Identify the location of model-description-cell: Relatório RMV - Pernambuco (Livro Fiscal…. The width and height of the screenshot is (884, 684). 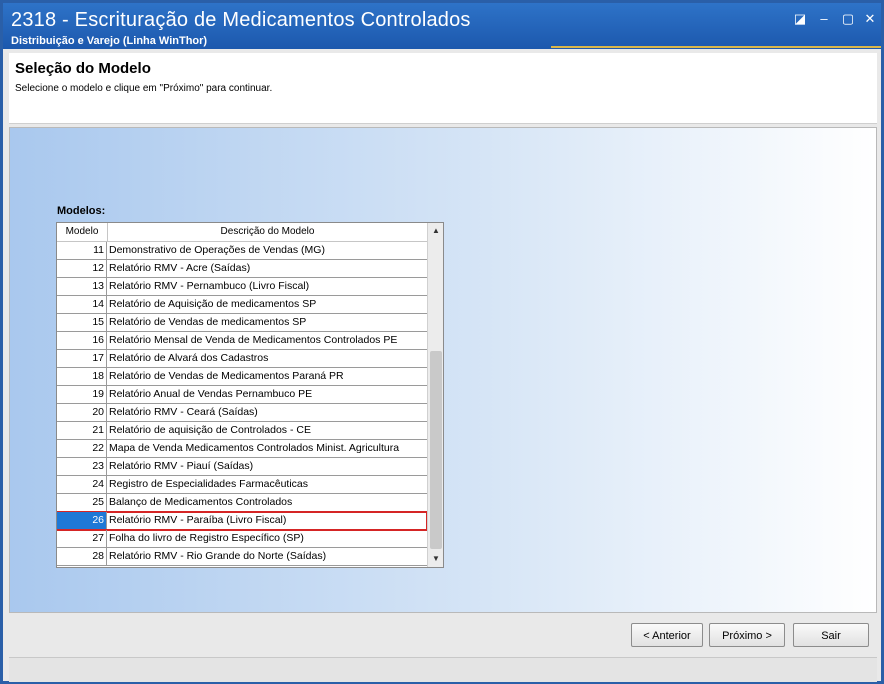
(209, 286).